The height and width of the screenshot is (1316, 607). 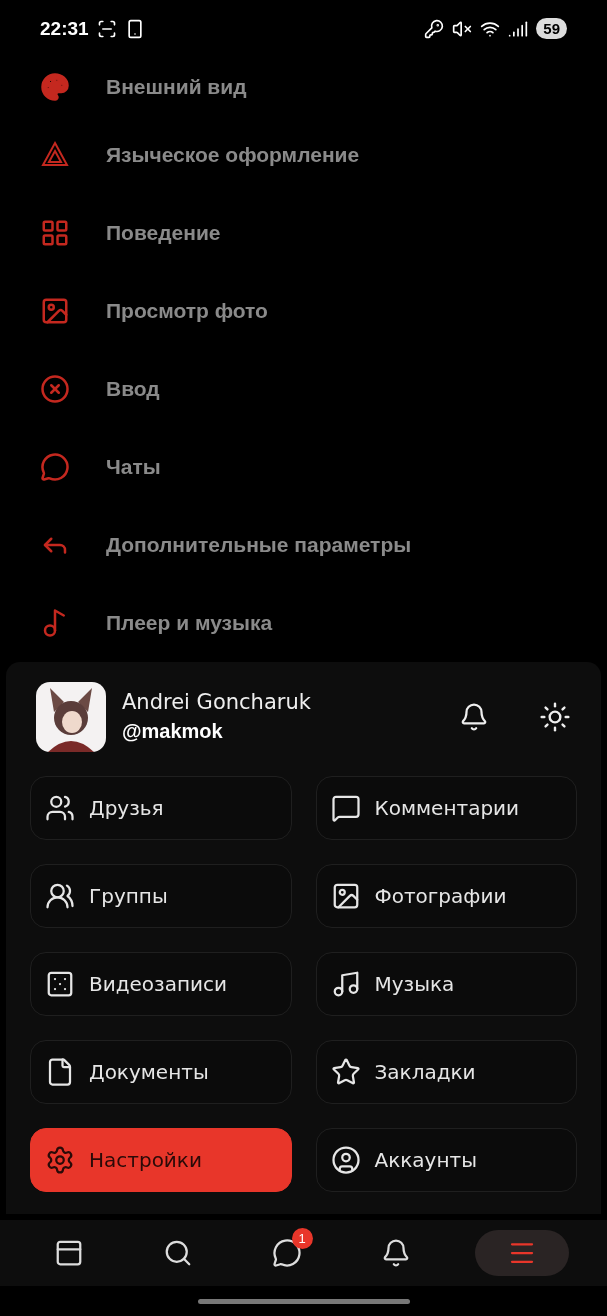 I want to click on profile-name: Andrei Goncharuk, so click(x=217, y=702).